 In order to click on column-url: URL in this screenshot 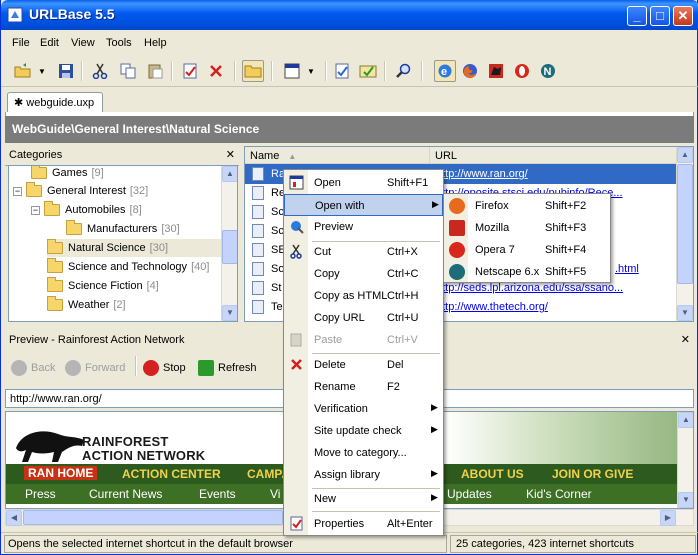, I will do `click(553, 156)`.